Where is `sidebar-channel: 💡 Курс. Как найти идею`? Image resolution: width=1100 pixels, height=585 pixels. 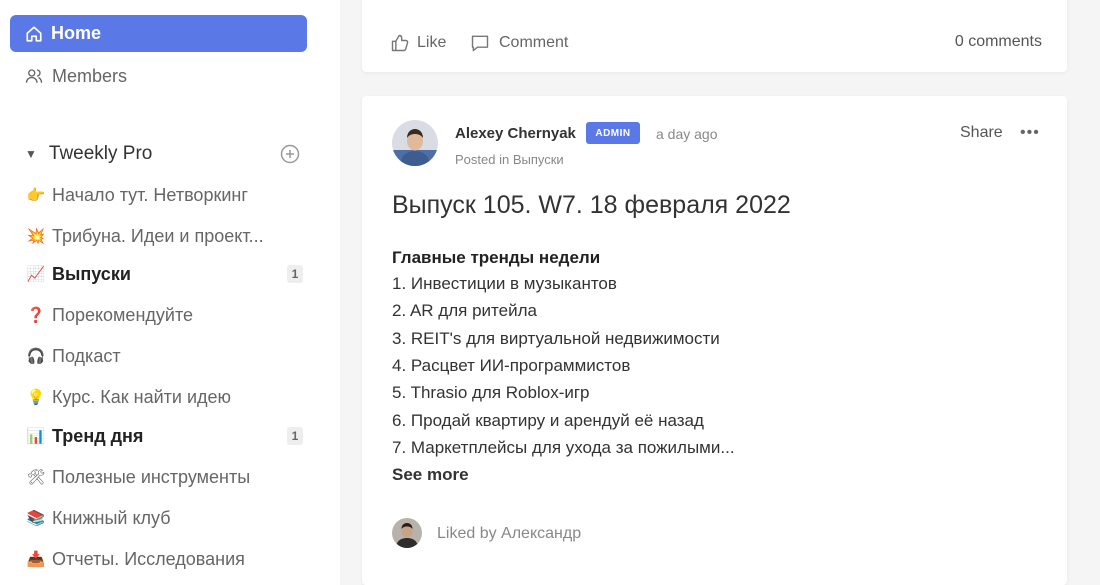
sidebar-channel: 💡 Курс. Как найти идею is located at coordinates (164, 397).